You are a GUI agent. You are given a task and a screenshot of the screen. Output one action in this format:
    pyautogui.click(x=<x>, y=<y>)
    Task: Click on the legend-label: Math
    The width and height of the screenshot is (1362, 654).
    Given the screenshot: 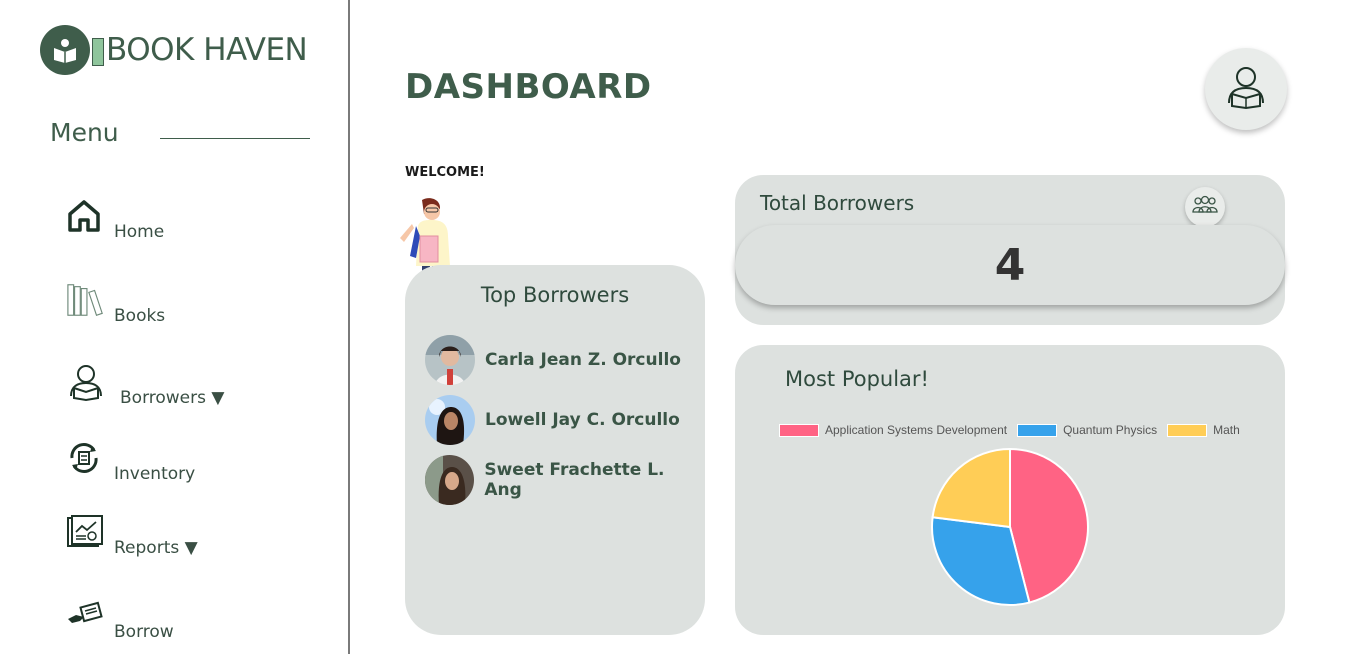 What is the action you would take?
    pyautogui.click(x=1226, y=430)
    